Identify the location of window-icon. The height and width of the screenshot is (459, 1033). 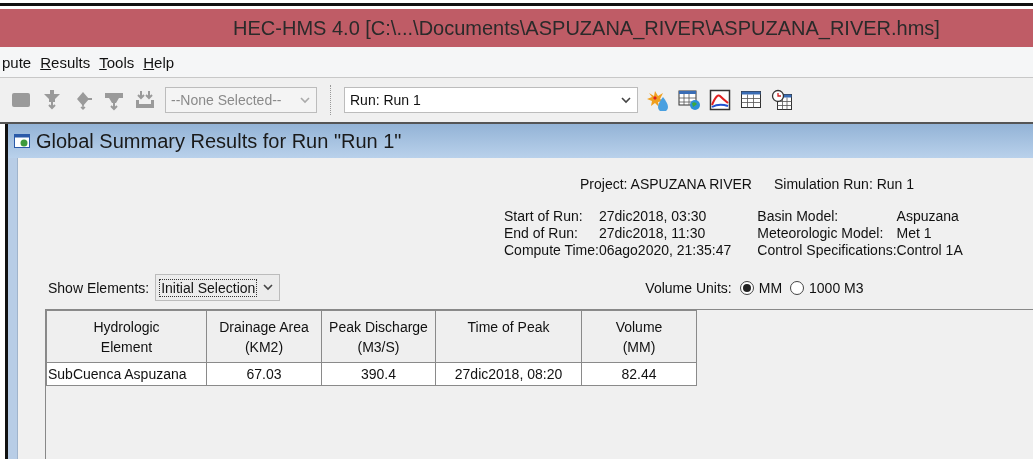
(22, 141).